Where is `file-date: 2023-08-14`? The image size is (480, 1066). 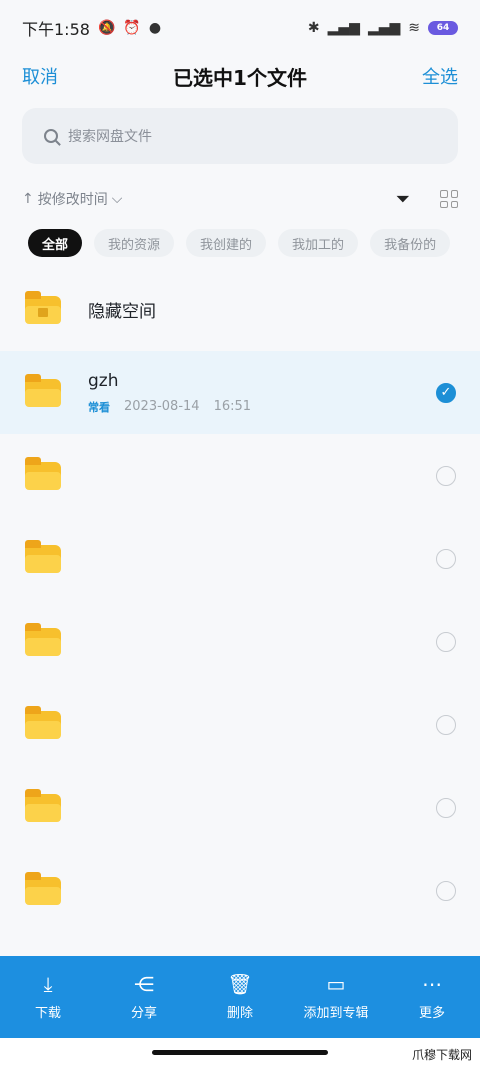
file-date: 2023-08-14 is located at coordinates (162, 406).